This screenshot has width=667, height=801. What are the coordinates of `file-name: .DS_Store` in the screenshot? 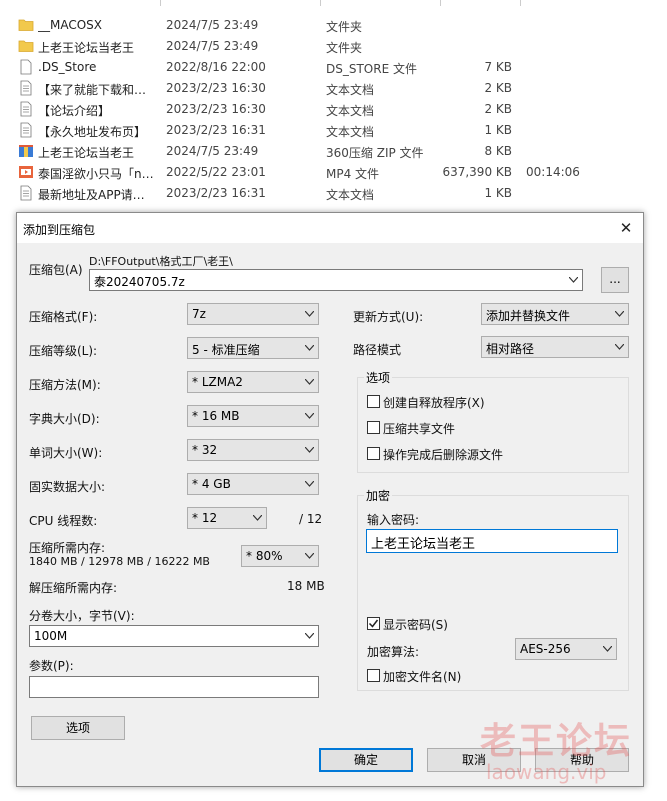 It's located at (67, 67).